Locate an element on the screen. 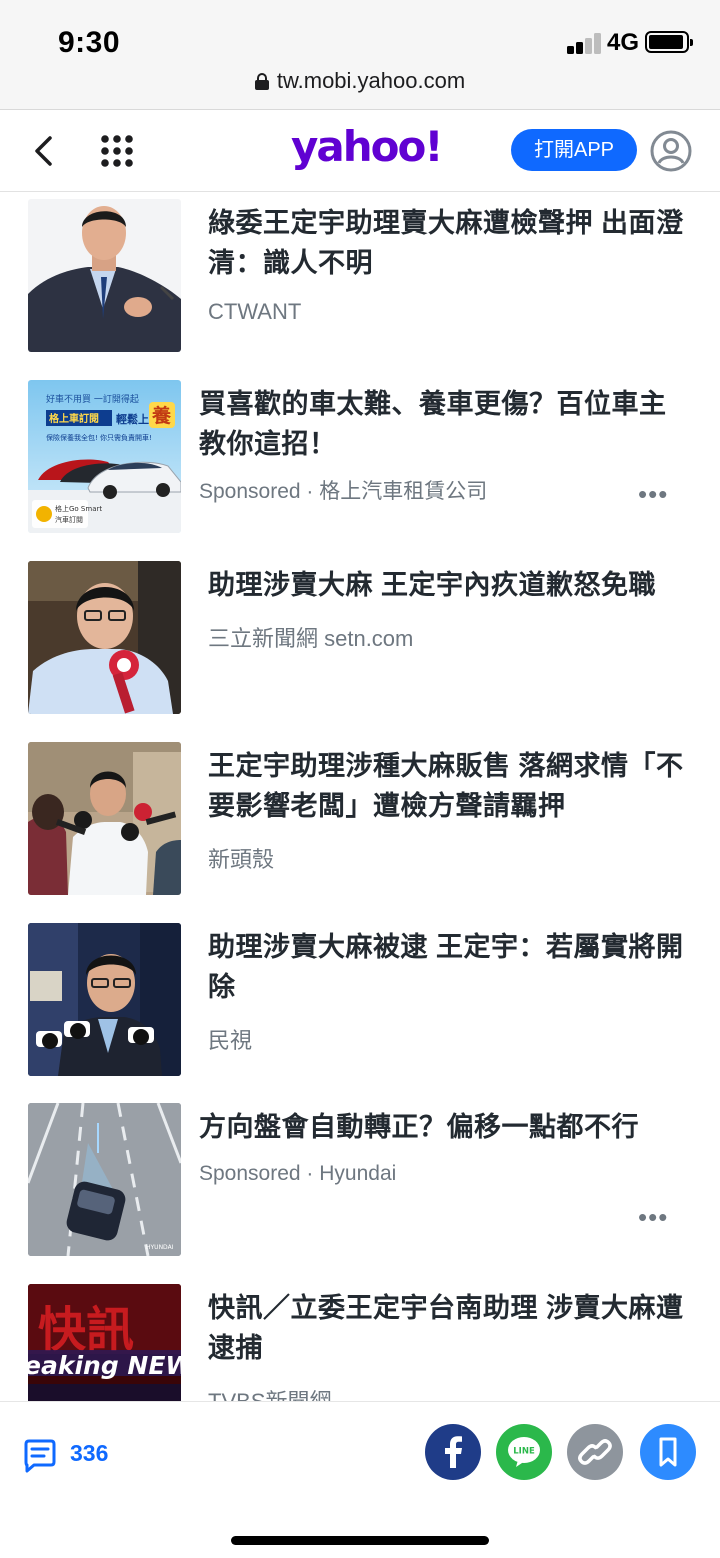  article-thumbnail: 快訊 eaking NEW is located at coordinates (104, 1342).